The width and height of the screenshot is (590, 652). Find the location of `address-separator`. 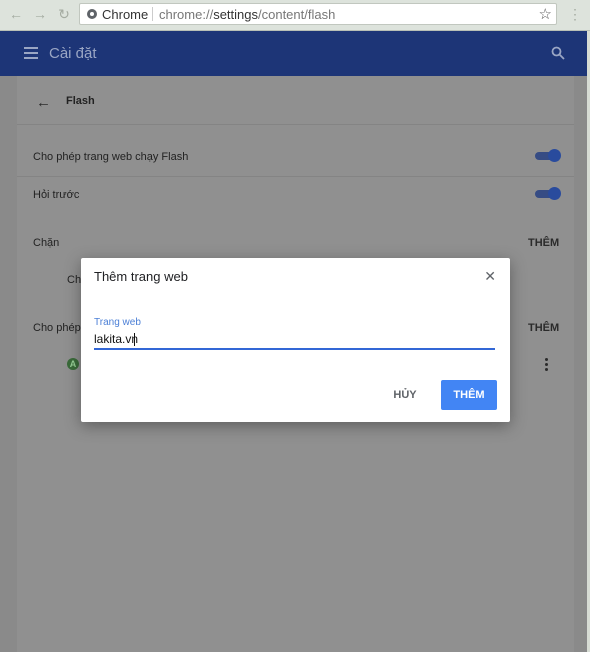

address-separator is located at coordinates (152, 14).